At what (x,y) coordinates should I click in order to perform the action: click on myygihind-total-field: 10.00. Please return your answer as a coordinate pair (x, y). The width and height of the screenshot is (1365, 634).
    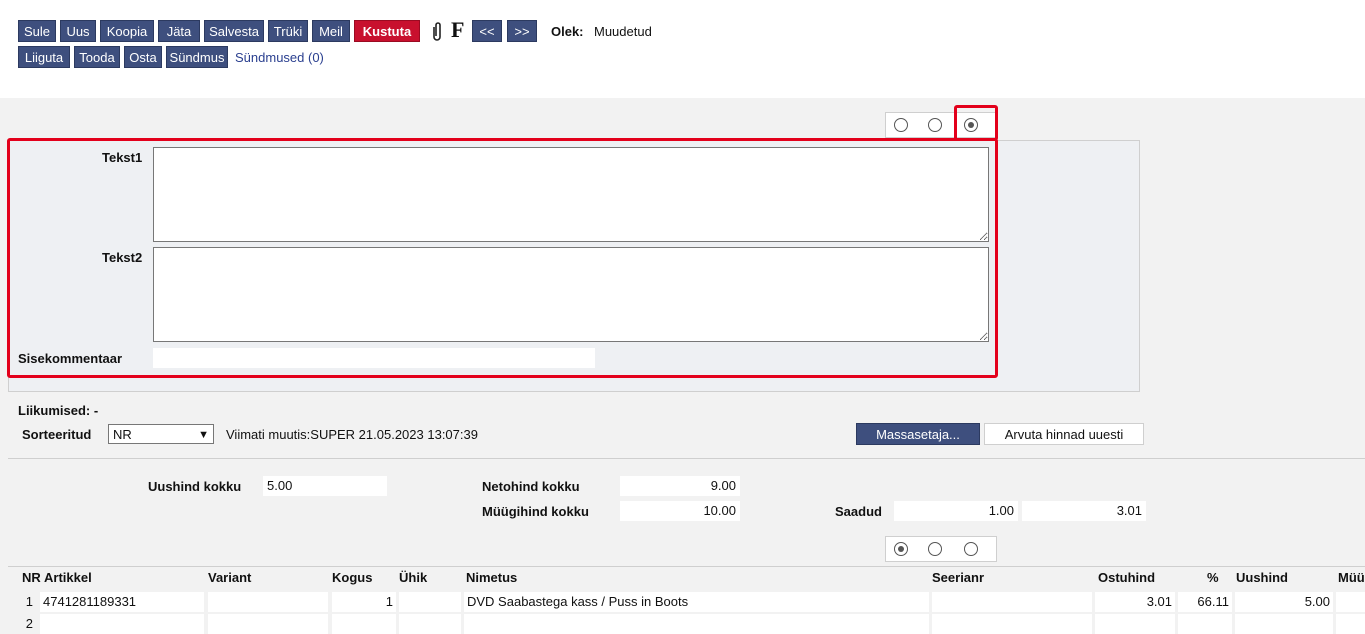
    Looking at the image, I should click on (680, 511).